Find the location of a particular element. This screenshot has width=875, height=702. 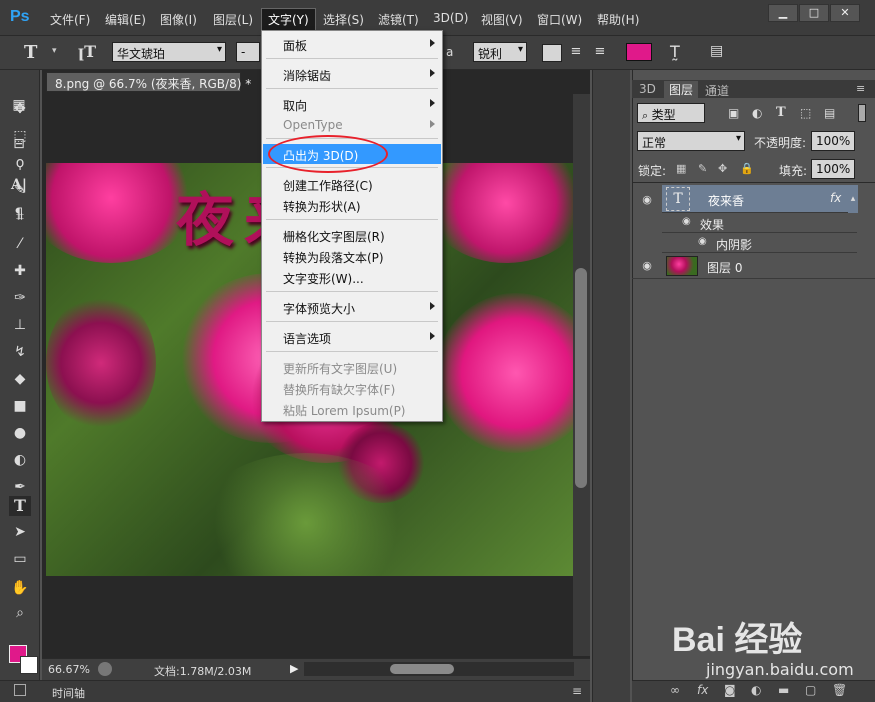

menu-item-language-options: 语言选项 is located at coordinates (352, 337).